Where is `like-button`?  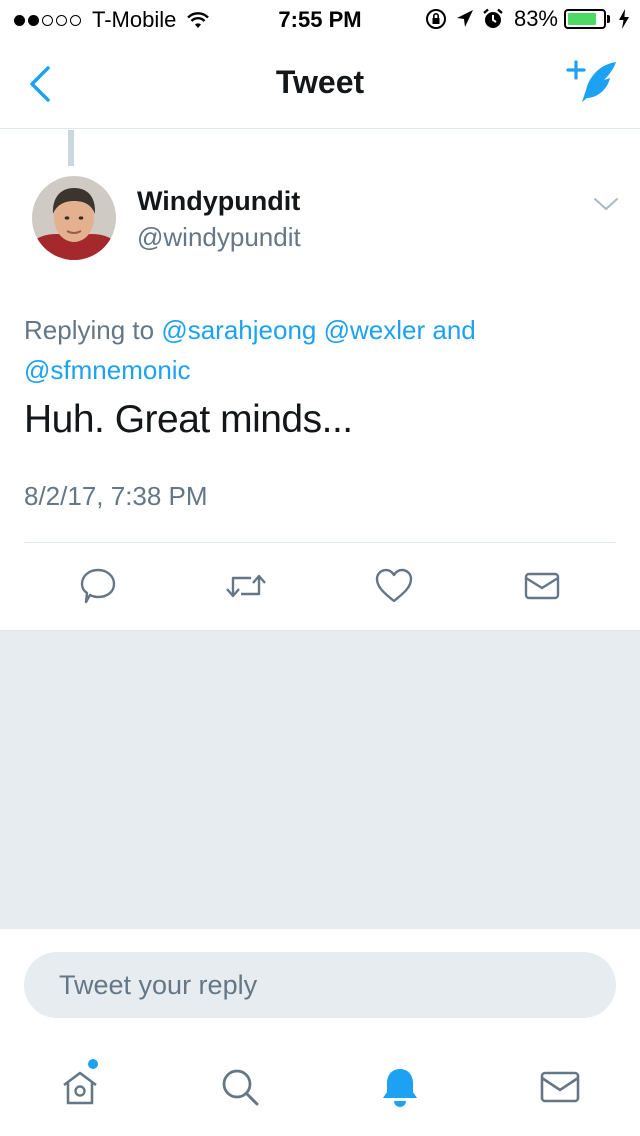 like-button is located at coordinates (394, 586).